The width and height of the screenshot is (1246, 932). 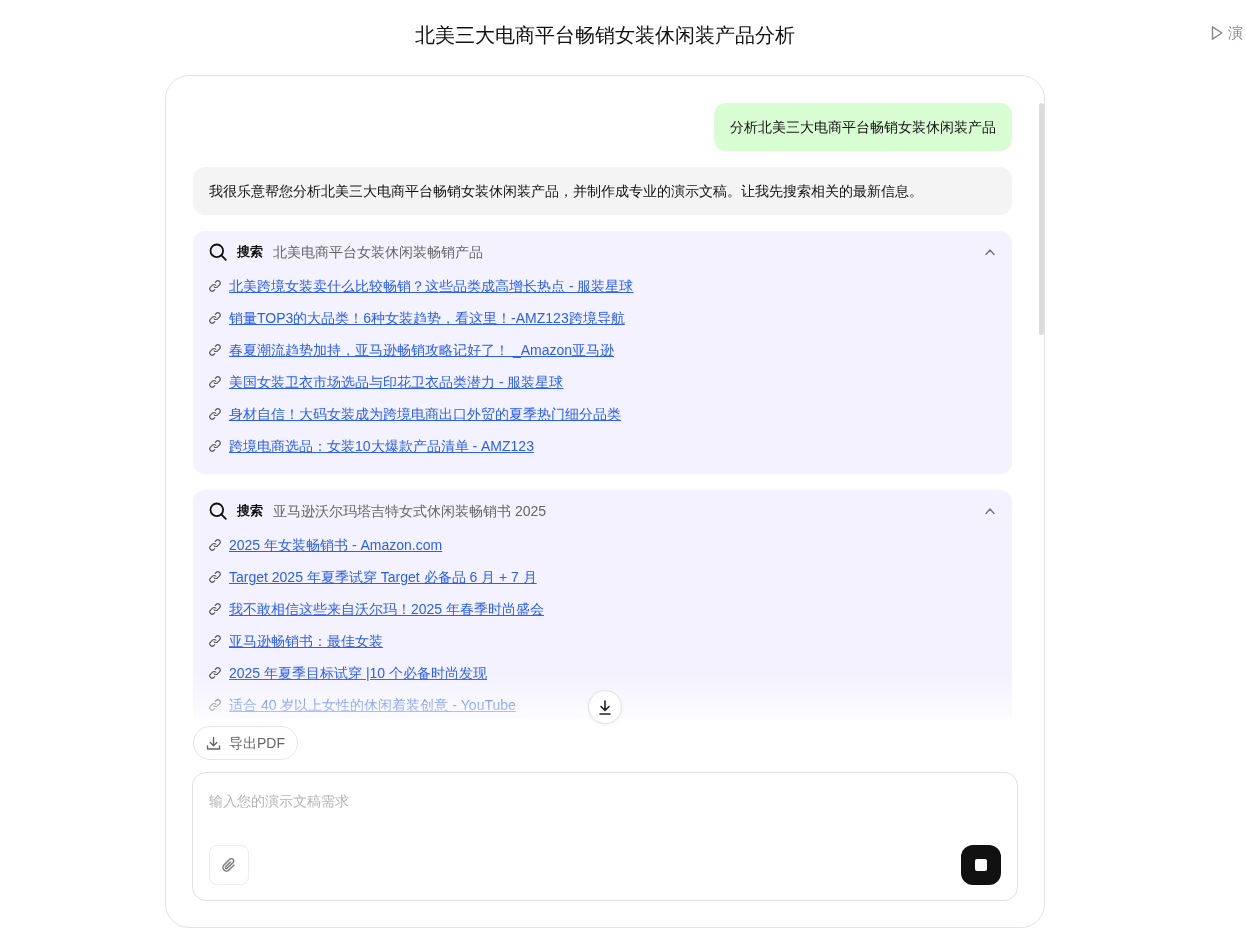 What do you see at coordinates (422, 350) in the screenshot?
I see `search-result-link: 春夏潮流趋势加持，亚马逊畅销攻略记好了！ _Amazon亚马逊` at bounding box center [422, 350].